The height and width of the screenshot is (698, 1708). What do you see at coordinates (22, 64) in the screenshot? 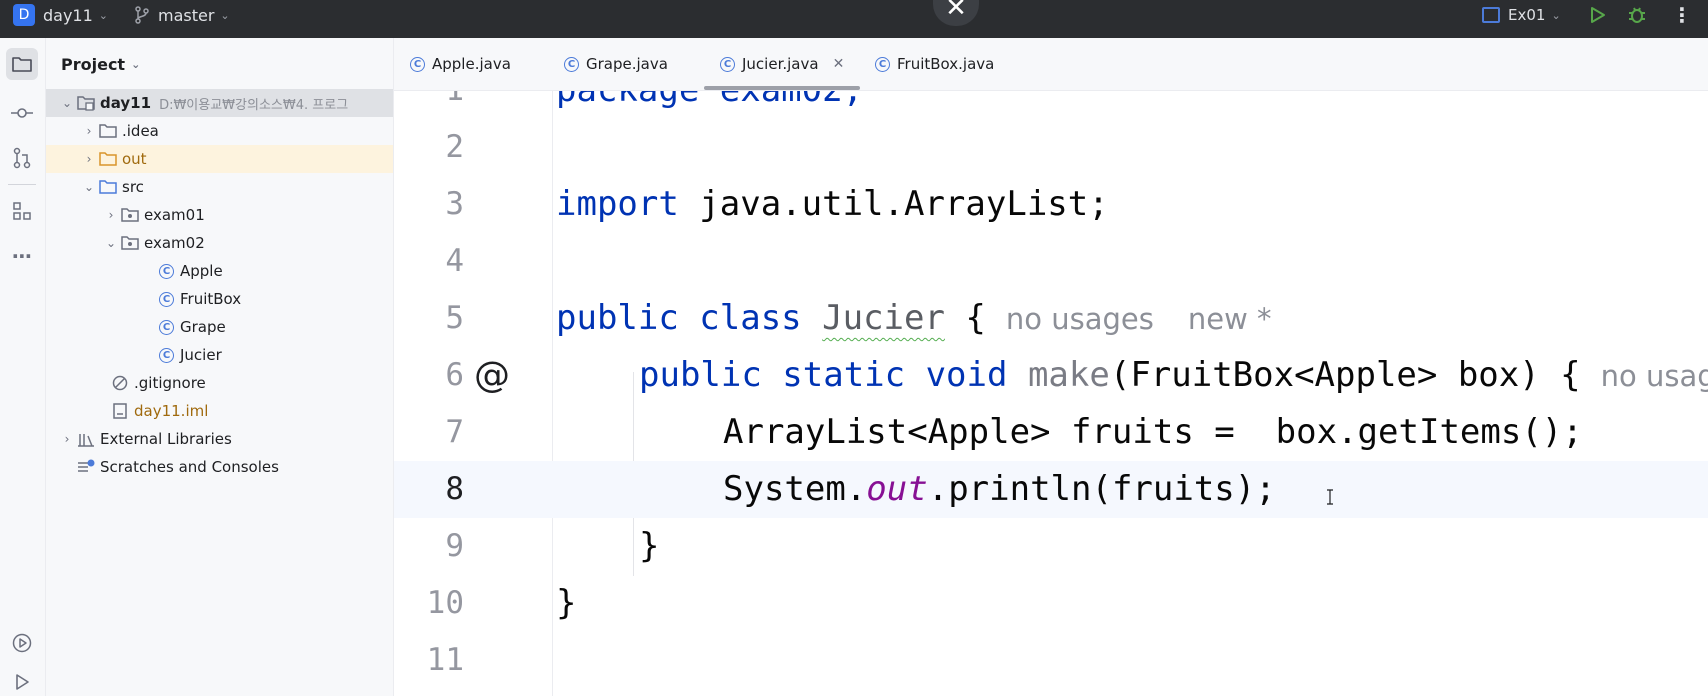
I see `folder-icon` at bounding box center [22, 64].